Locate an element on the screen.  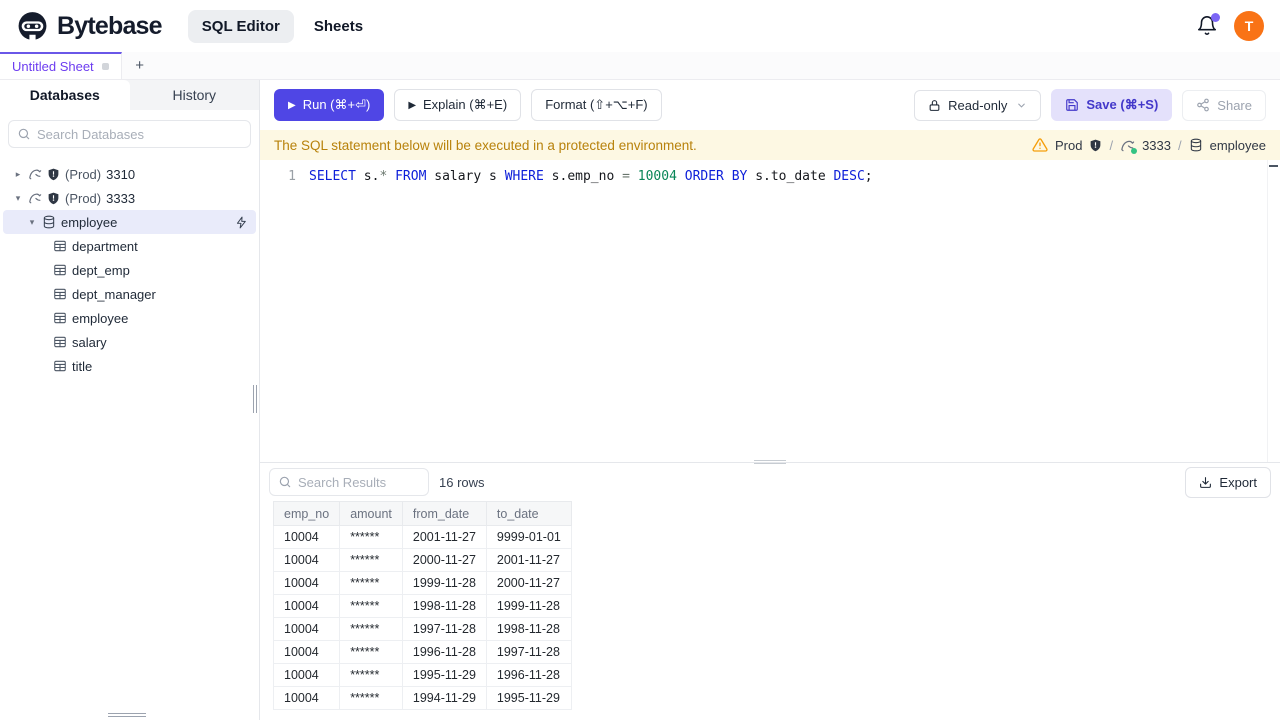
column-header-from_date: from_date is located at coordinates (444, 513).